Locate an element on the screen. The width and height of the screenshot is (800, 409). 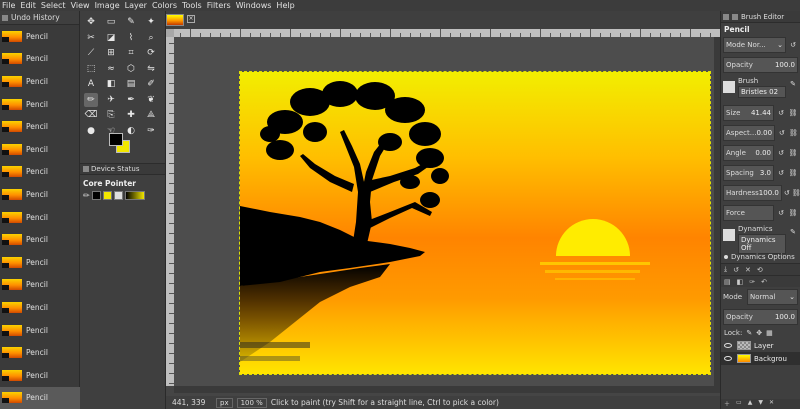
undo-tab-icon: ↶ is located at coordinates (764, 282).